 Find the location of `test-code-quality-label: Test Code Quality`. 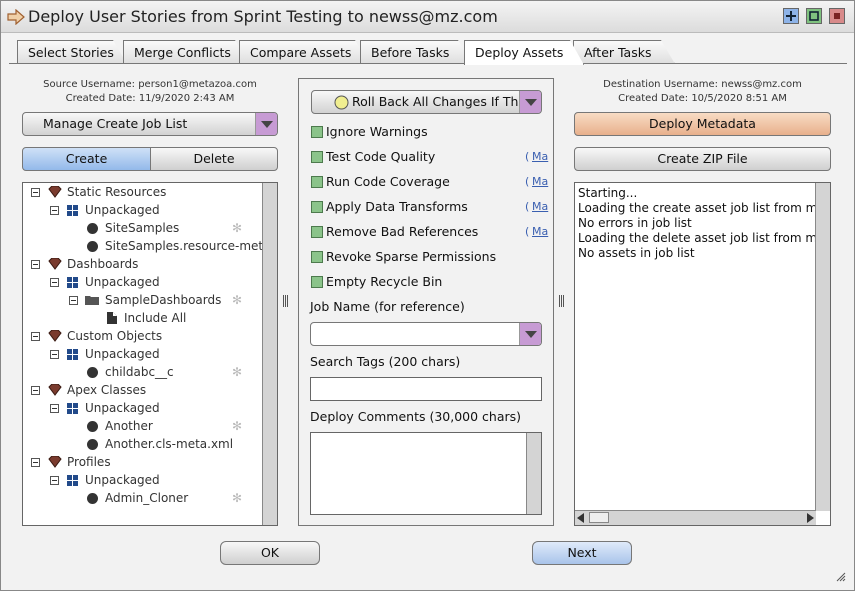

test-code-quality-label: Test Code Quality is located at coordinates (381, 156).